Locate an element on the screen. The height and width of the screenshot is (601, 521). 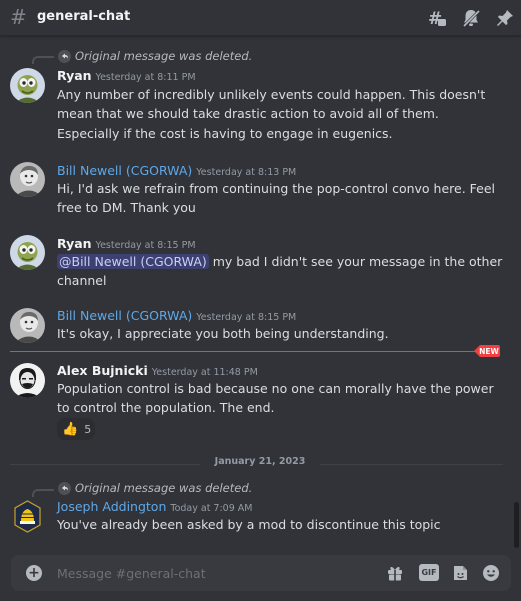
message-author: Bill Newell (CGORWA) Yesterday at 8:15 PM is located at coordinates (176, 315).